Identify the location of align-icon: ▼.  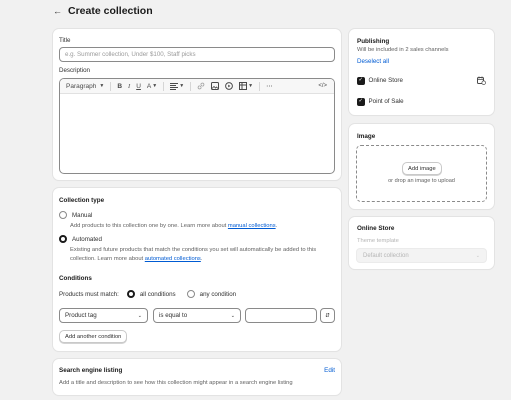
(177, 86).